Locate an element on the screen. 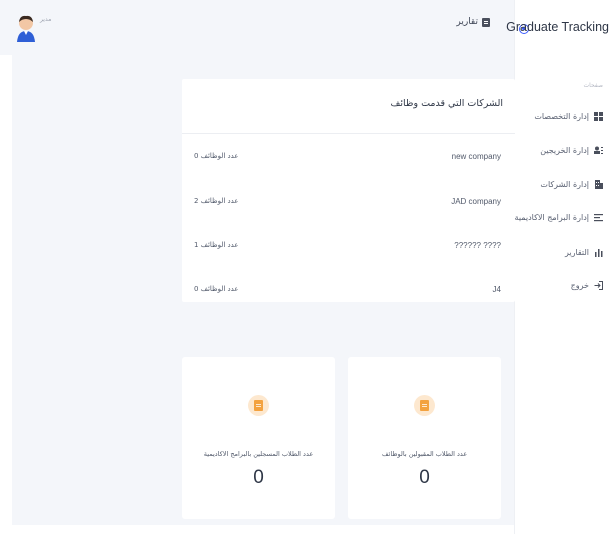  sidebar-item-logout: خروج is located at coordinates (587, 285).